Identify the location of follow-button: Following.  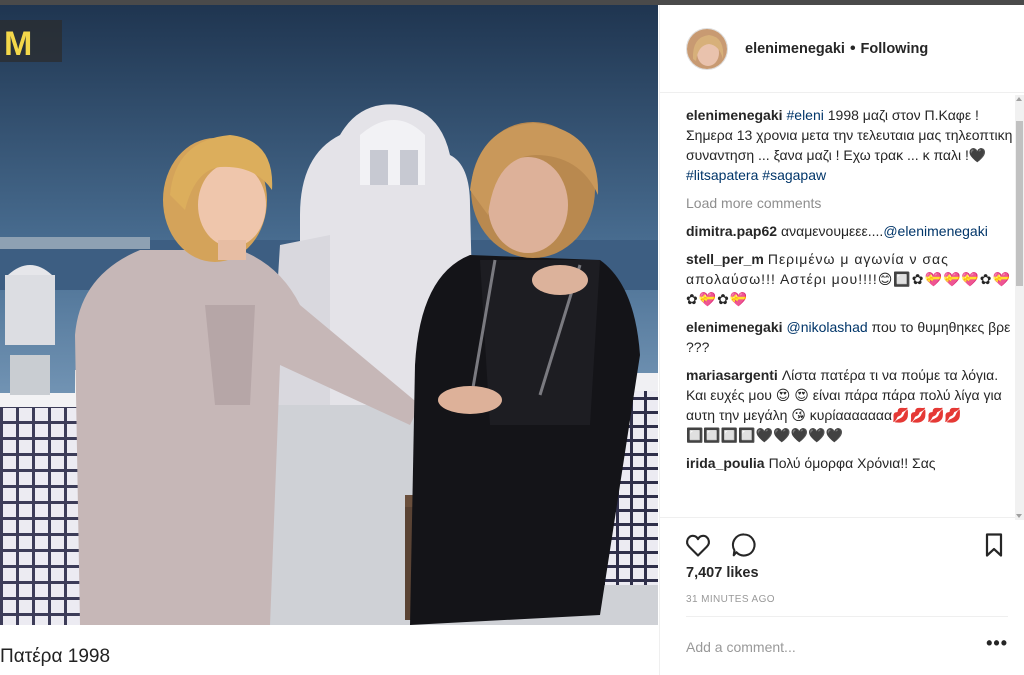
(895, 49).